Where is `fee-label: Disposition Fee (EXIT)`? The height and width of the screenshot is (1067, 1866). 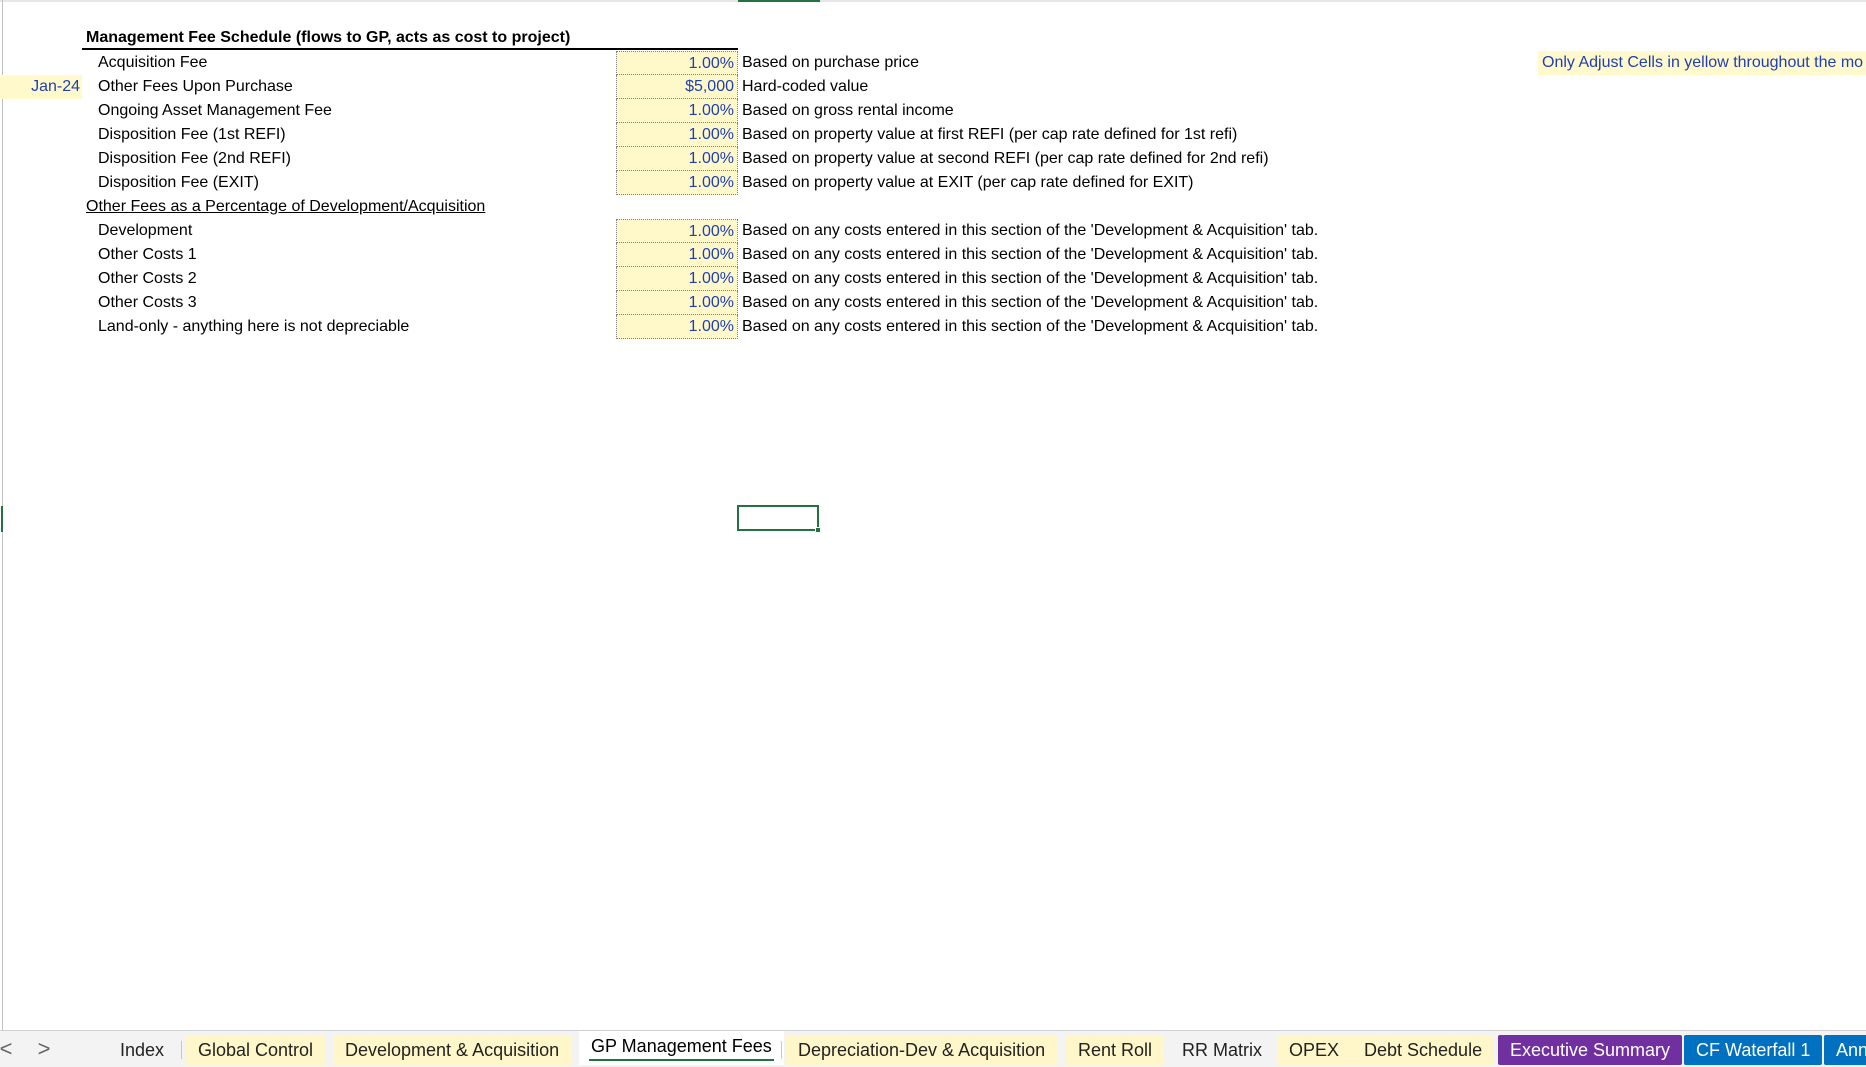
fee-label: Disposition Fee (EXIT) is located at coordinates (178, 182).